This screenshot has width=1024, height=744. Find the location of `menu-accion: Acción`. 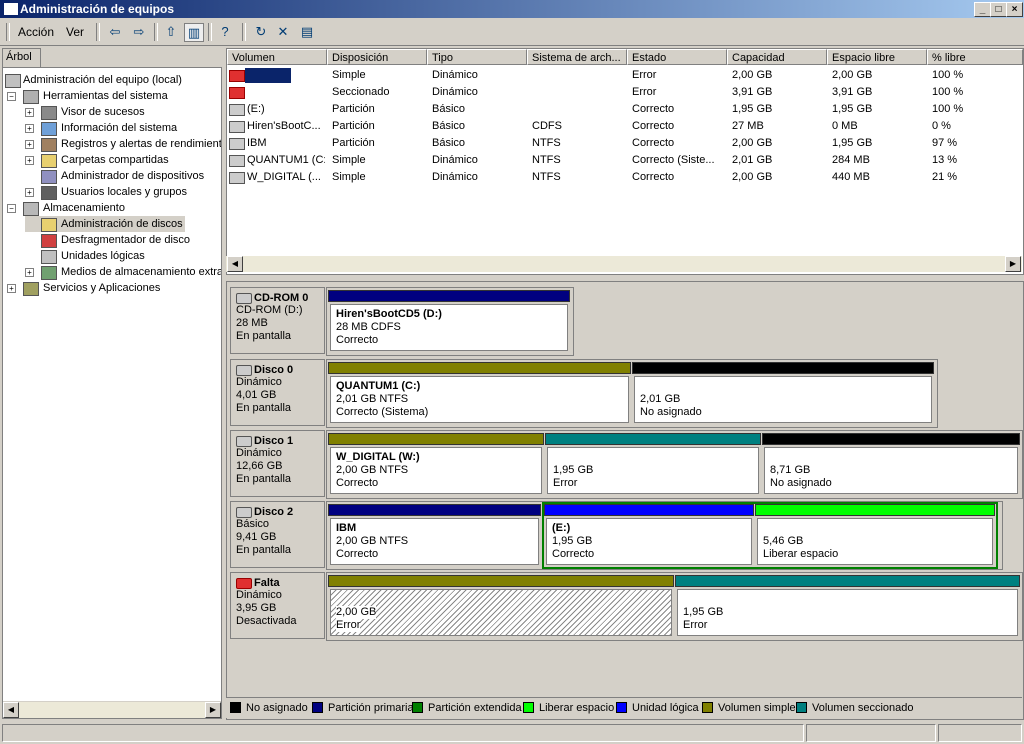

menu-accion: Acción is located at coordinates (36, 32).